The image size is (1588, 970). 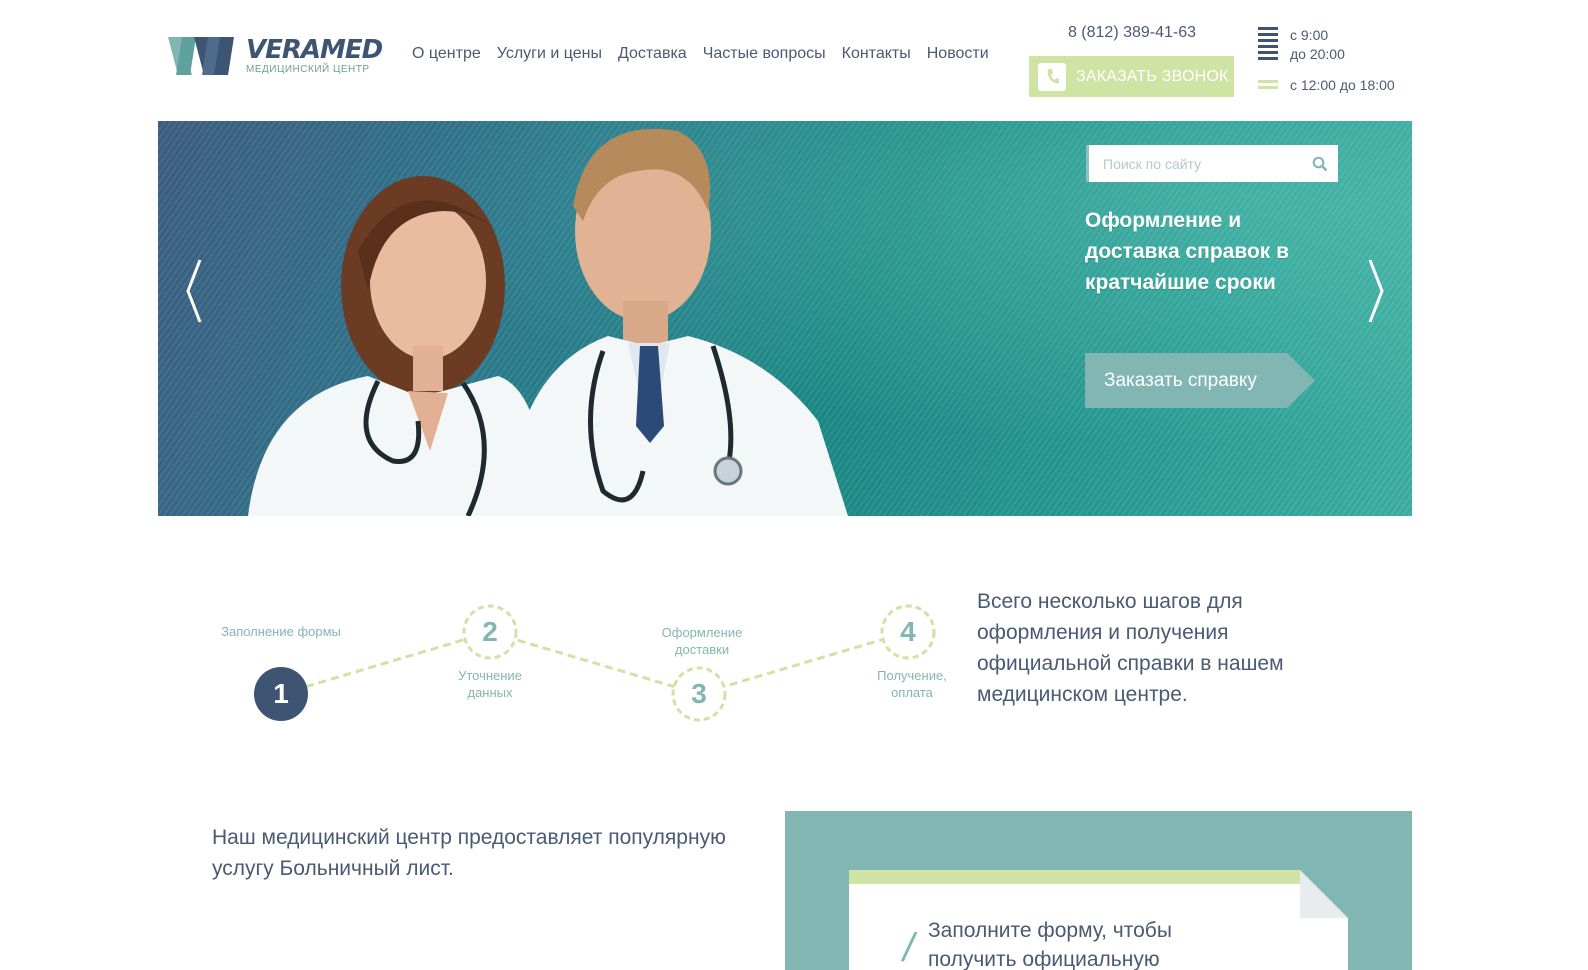 I want to click on callback-button: ЗАКАЗАТЬ ЗВОНОК, so click(x=1131, y=76).